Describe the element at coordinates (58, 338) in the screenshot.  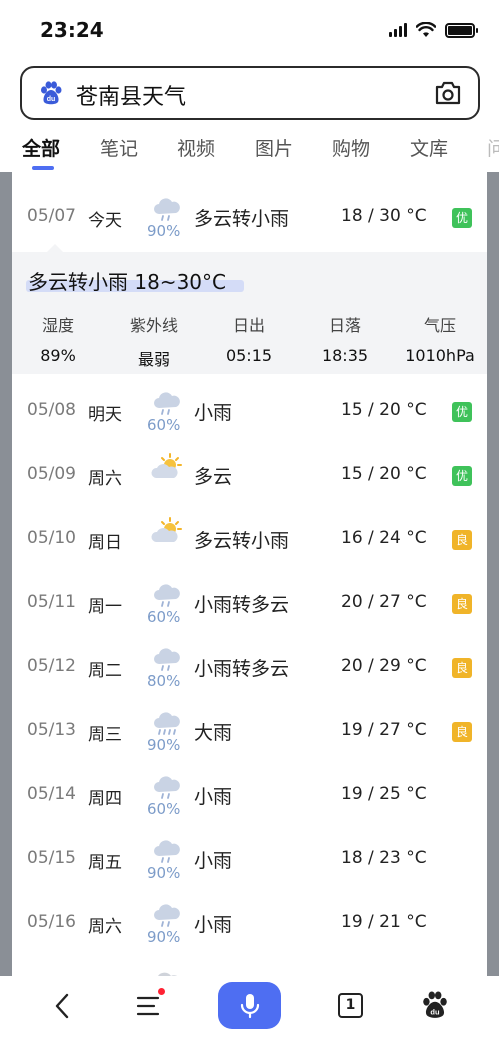
I see `detail-humidity: 湿度 89%` at that location.